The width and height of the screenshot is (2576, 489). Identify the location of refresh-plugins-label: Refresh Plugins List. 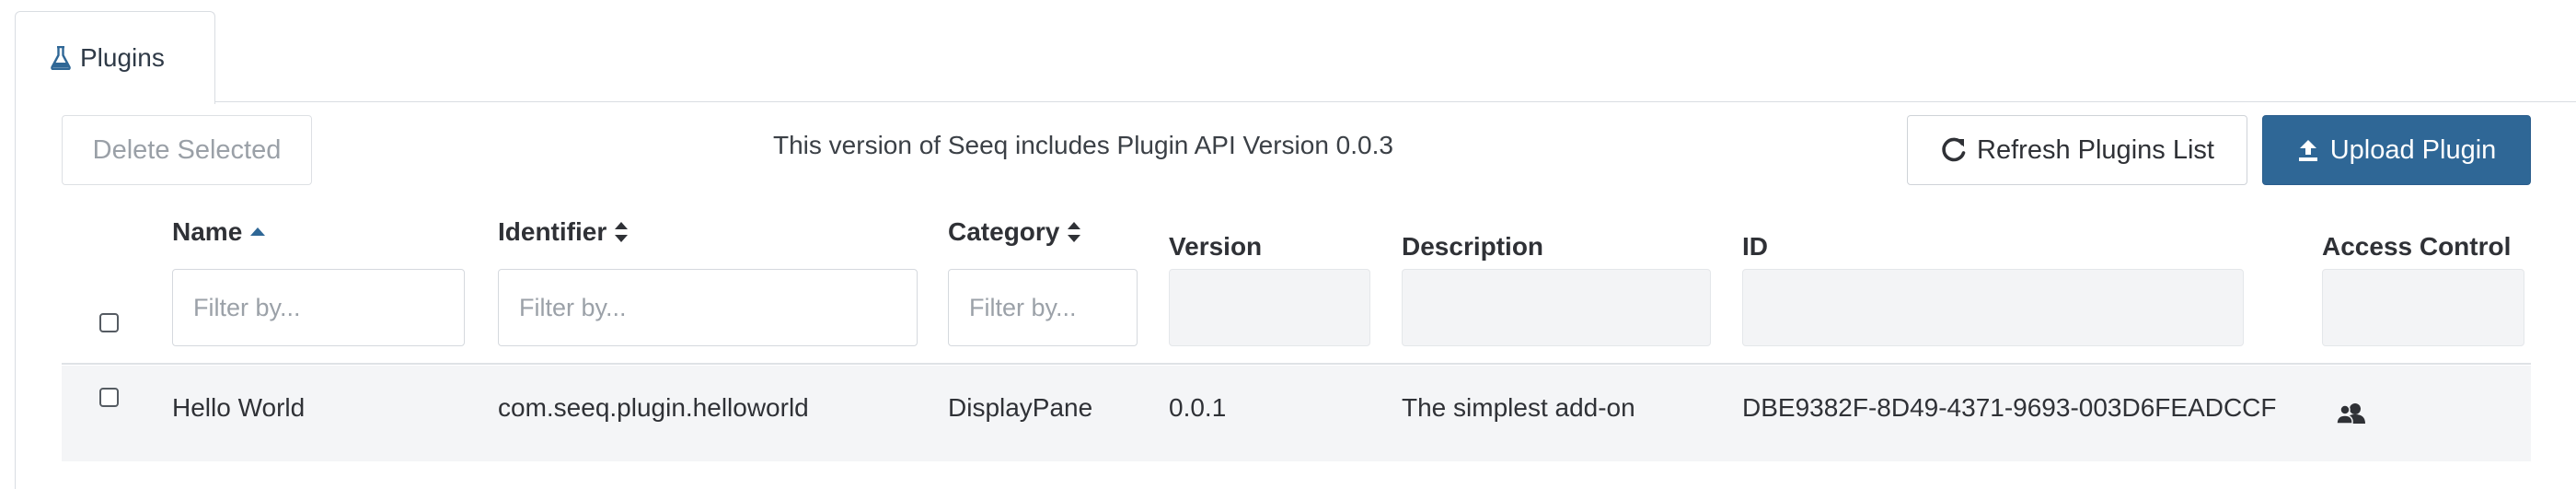
(2096, 149).